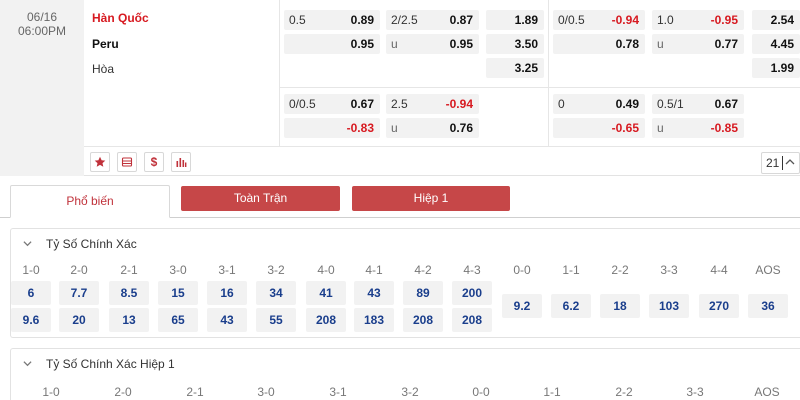  I want to click on odds-value: 0.87, so click(461, 20).